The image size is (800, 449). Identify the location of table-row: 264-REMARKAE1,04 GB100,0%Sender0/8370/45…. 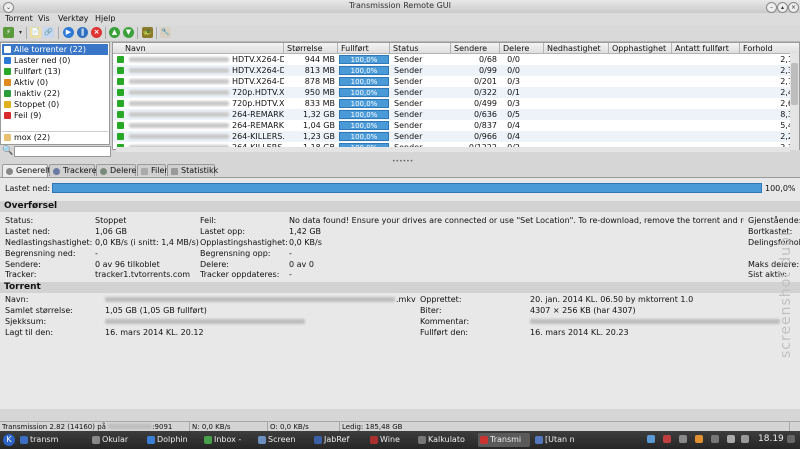
(456, 125).